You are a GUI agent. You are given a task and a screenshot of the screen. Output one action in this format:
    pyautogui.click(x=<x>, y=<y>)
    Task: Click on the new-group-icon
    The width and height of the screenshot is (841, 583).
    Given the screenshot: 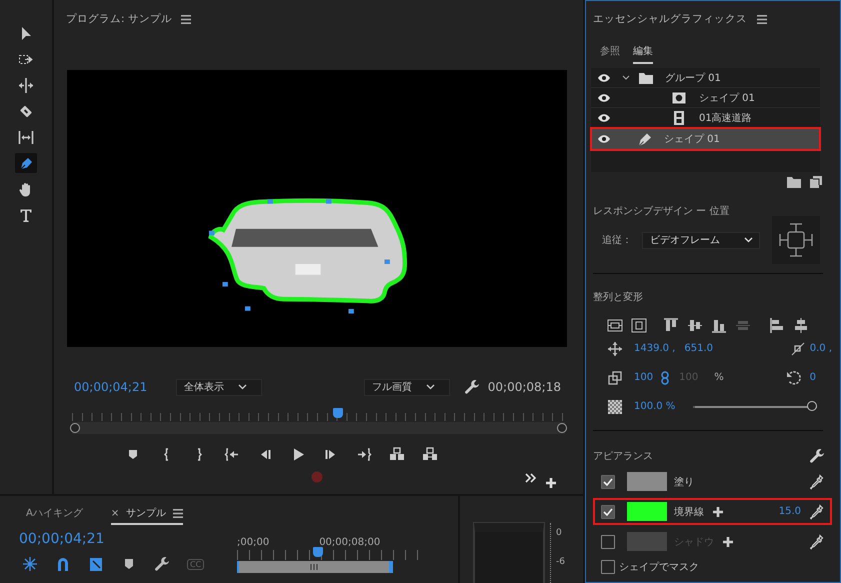 What is the action you would take?
    pyautogui.click(x=794, y=182)
    